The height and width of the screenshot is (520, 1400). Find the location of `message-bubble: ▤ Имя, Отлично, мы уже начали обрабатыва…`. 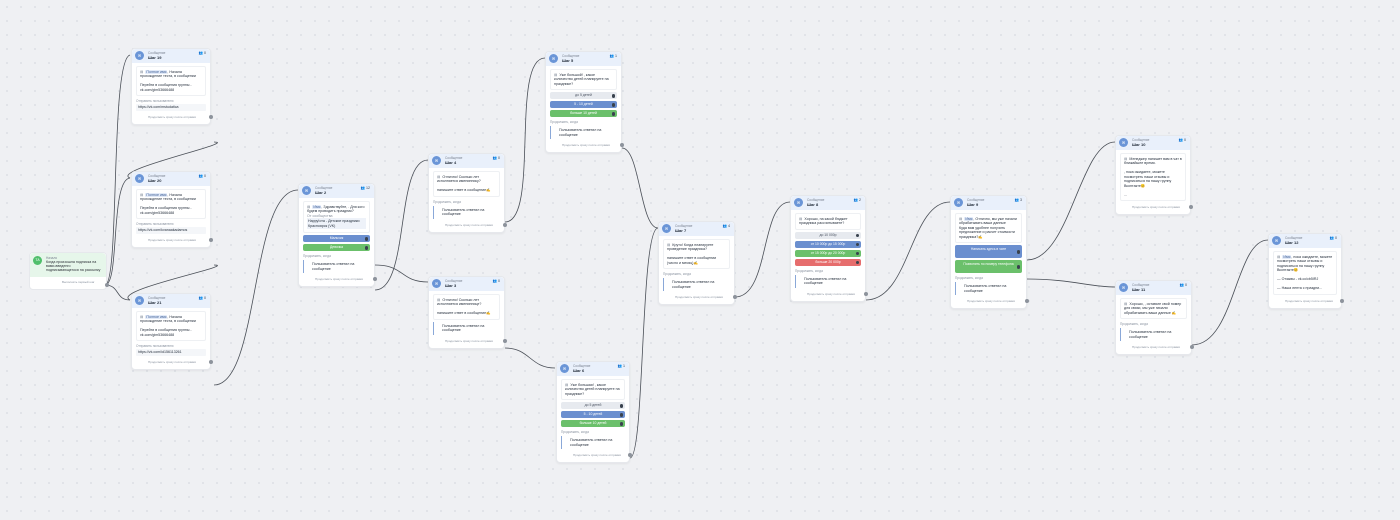

message-bubble: ▤ Имя, Отлично, мы уже начали обрабатыва… is located at coordinates (988, 228).